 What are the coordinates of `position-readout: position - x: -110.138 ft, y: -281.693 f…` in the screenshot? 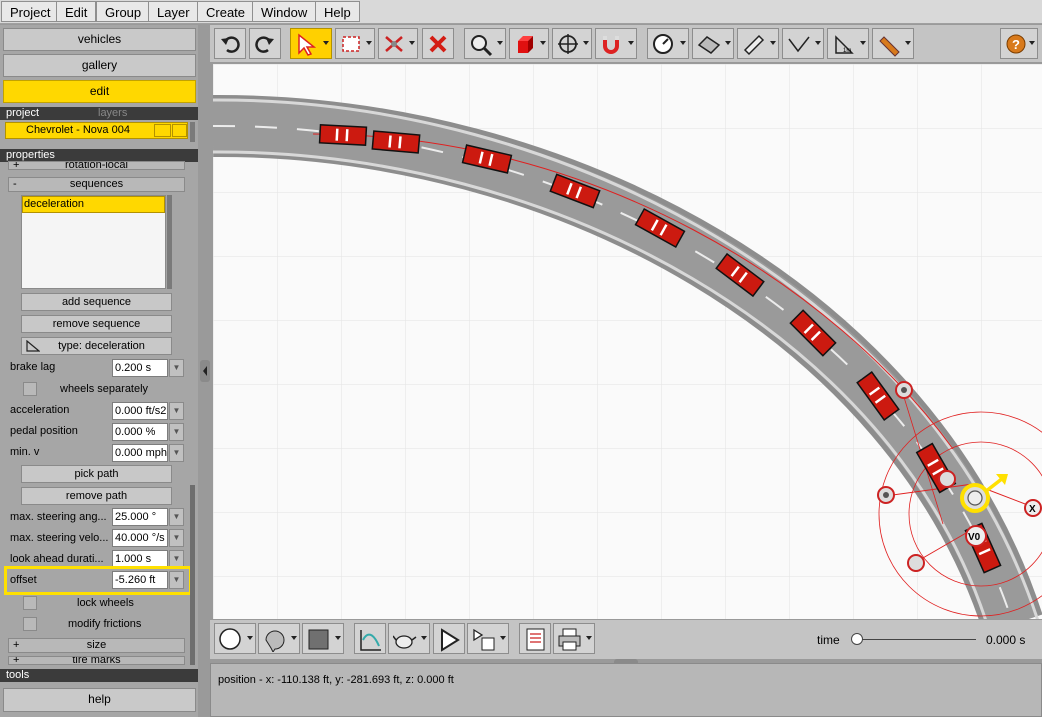 It's located at (336, 680).